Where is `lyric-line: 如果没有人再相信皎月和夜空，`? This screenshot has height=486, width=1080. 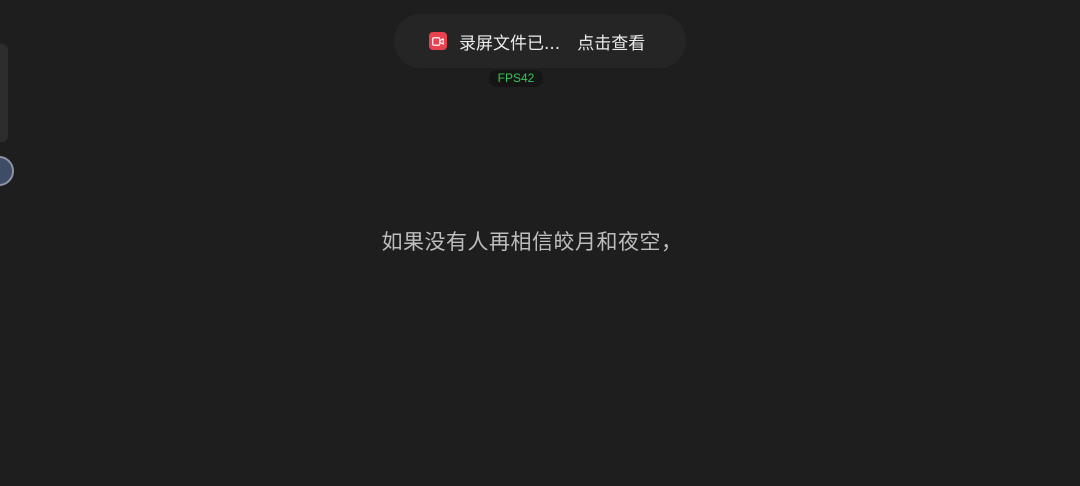
lyric-line: 如果没有人再相信皎月和夜空， is located at coordinates (532, 242).